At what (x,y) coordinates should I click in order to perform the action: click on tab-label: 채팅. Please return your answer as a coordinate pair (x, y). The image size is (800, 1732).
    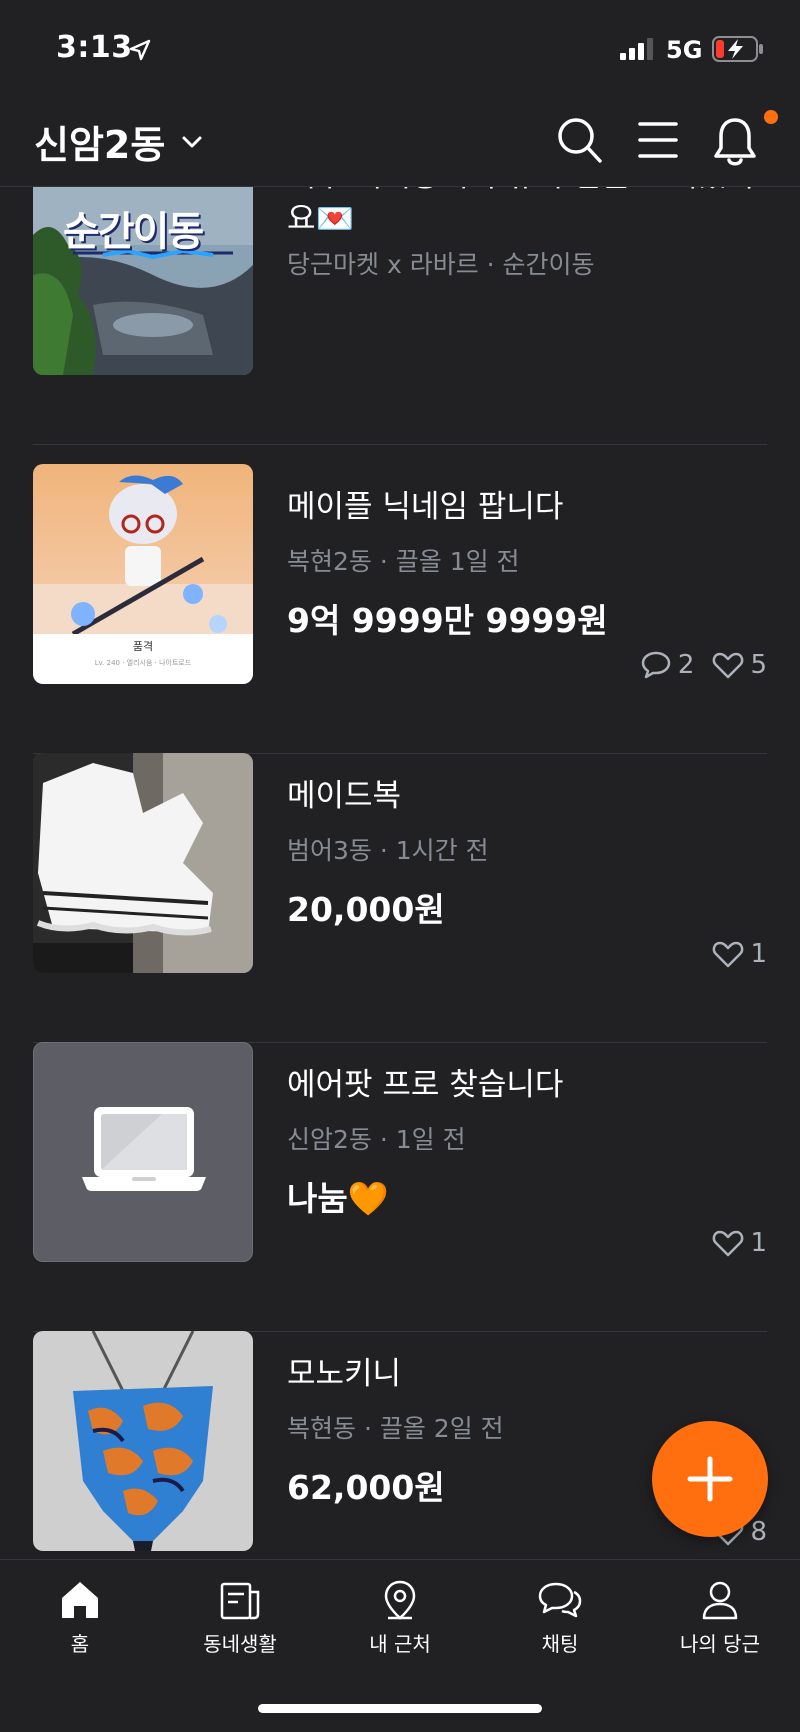
    Looking at the image, I should click on (560, 1644).